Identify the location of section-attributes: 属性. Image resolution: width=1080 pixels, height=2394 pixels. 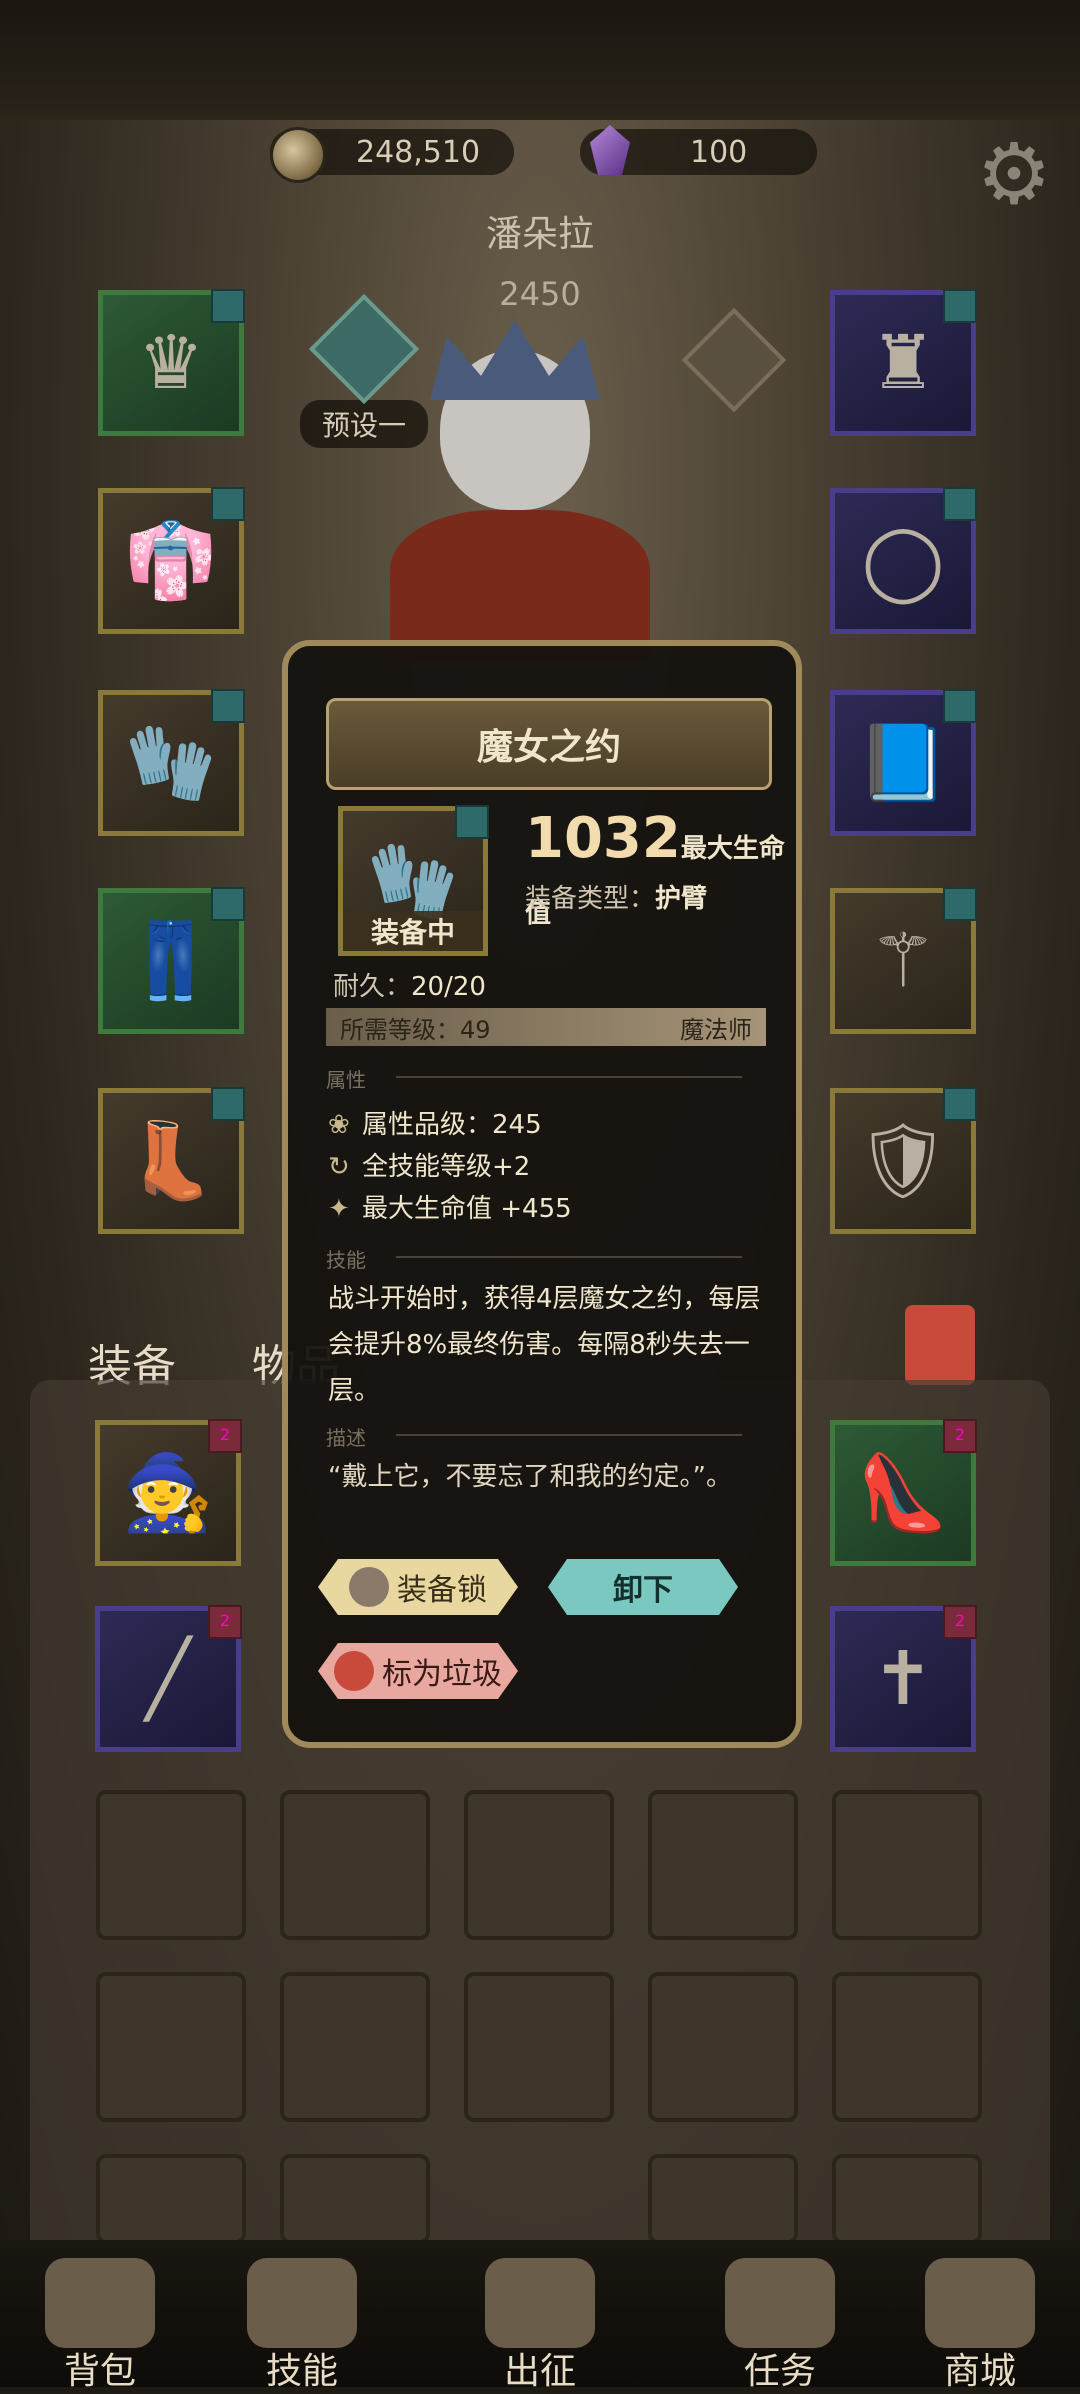
(546, 1078).